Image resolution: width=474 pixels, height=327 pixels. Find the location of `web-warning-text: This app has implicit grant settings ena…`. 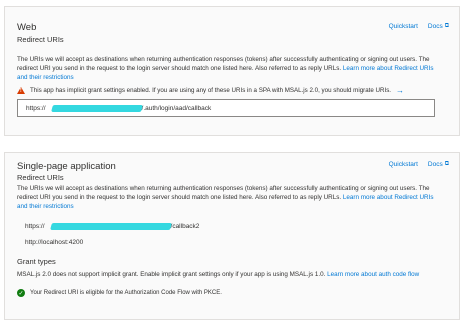

web-warning-text: This app has implicit grant settings ena… is located at coordinates (211, 90).